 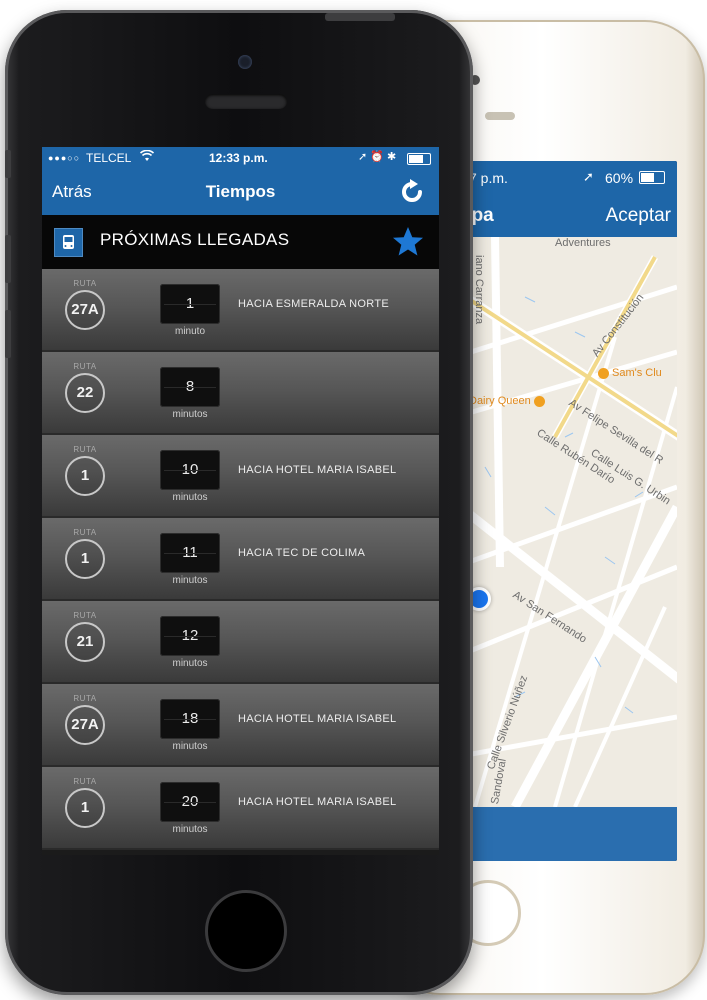 I want to click on back-battery-percent: 60%, so click(x=619, y=178).